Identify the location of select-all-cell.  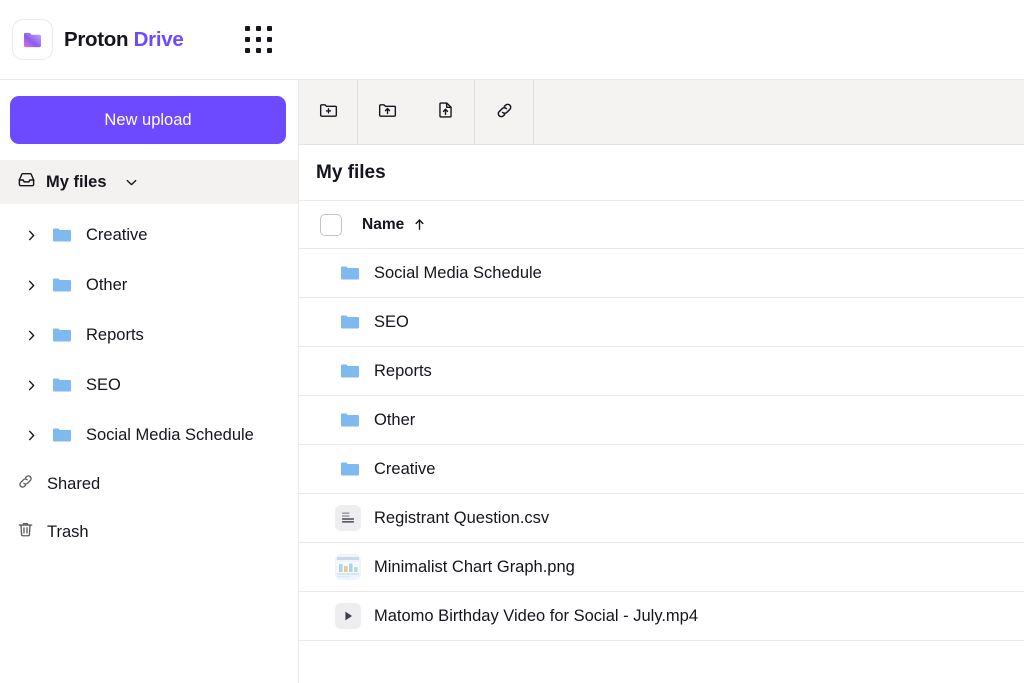
(330, 224).